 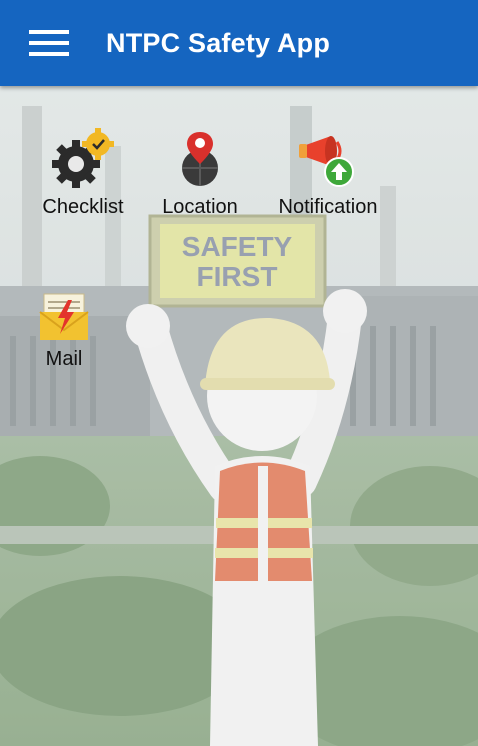 What do you see at coordinates (200, 159) in the screenshot?
I see `map-pin-icon` at bounding box center [200, 159].